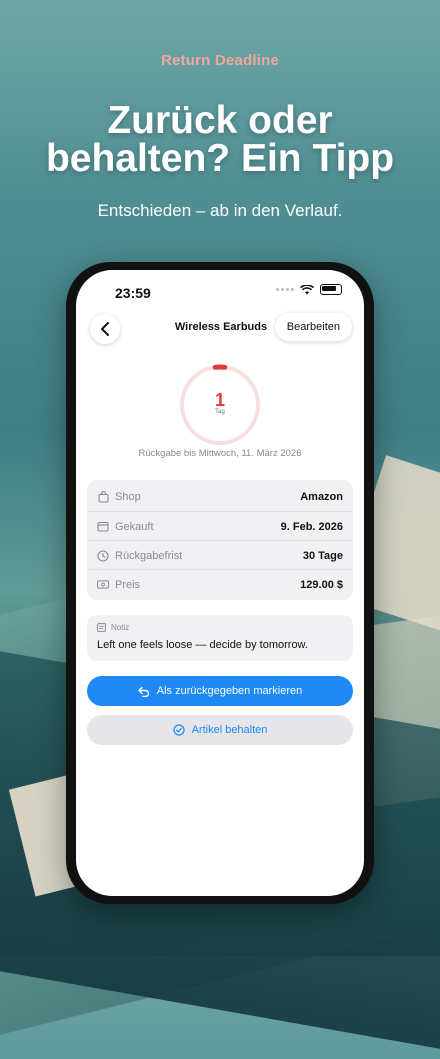 This screenshot has height=1059, width=440. What do you see at coordinates (230, 730) in the screenshot?
I see `keep-item-label: Artikel behalten` at bounding box center [230, 730].